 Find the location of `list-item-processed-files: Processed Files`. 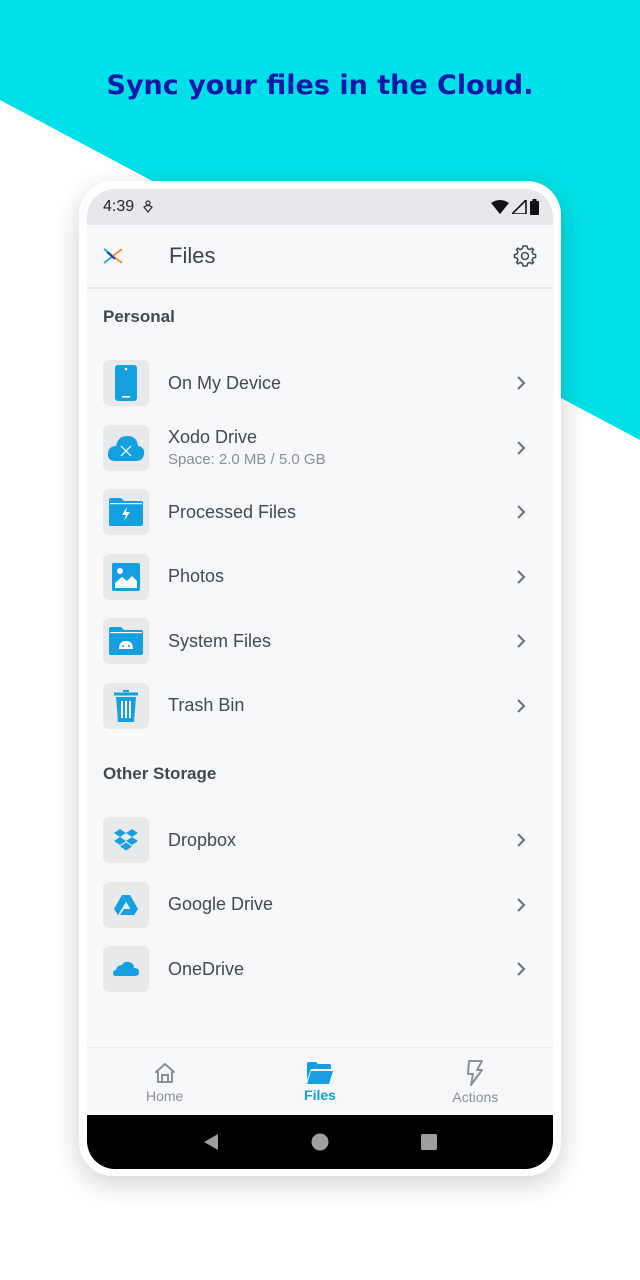

list-item-processed-files: Processed Files is located at coordinates (320, 512).